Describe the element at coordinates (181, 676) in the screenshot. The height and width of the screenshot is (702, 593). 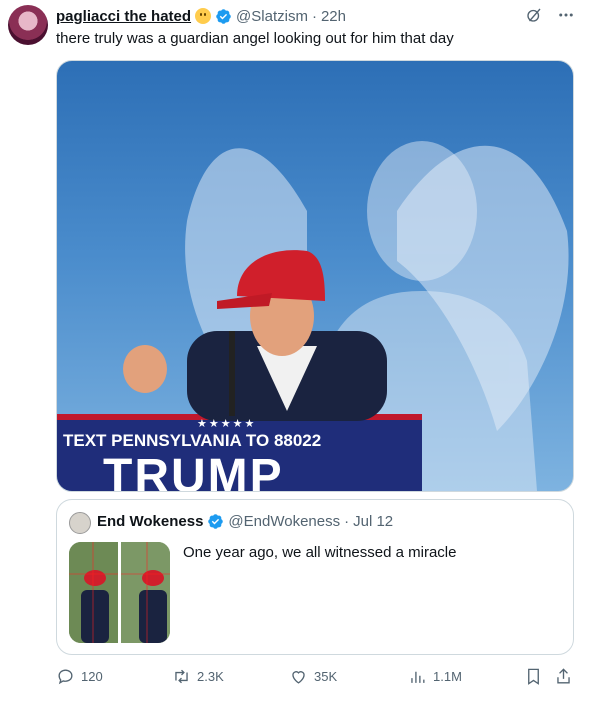
I see `repost-icon` at that location.